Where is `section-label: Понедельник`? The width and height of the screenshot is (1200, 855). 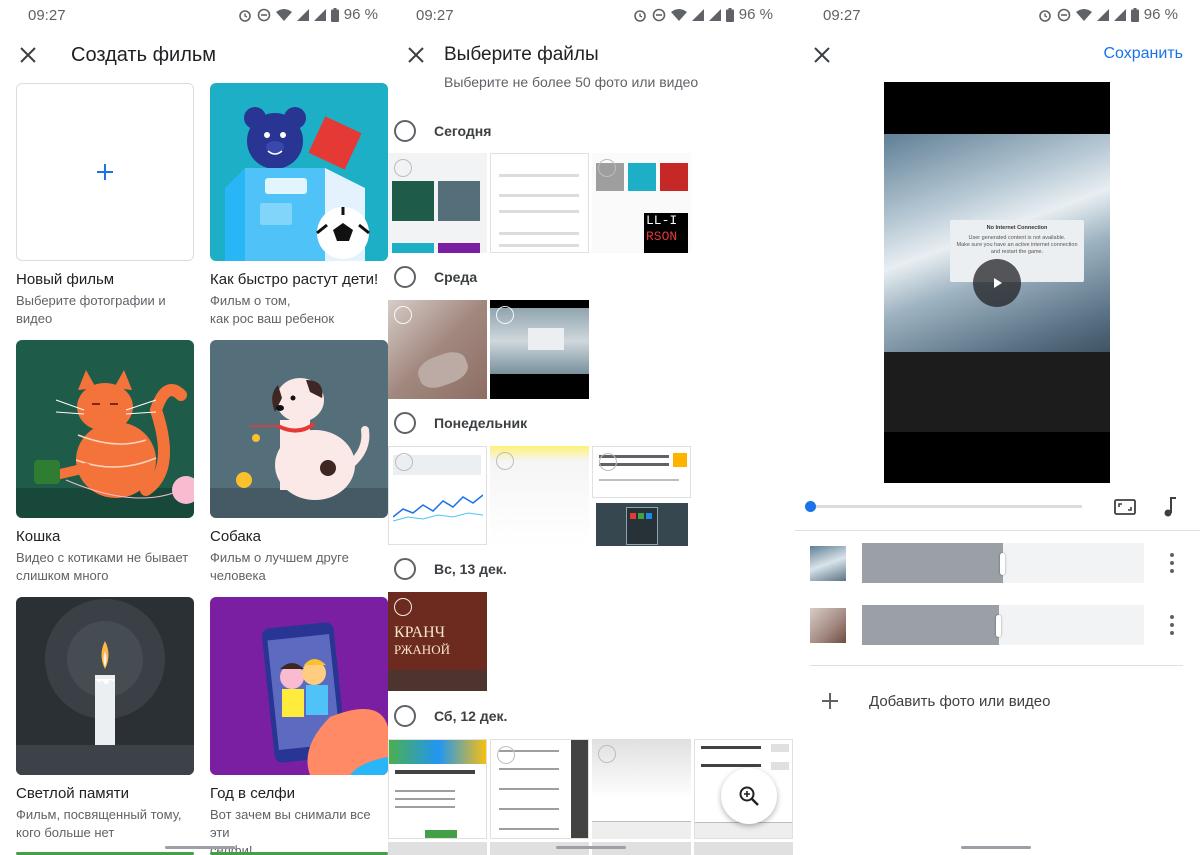
section-label: Понедельник is located at coordinates (481, 423).